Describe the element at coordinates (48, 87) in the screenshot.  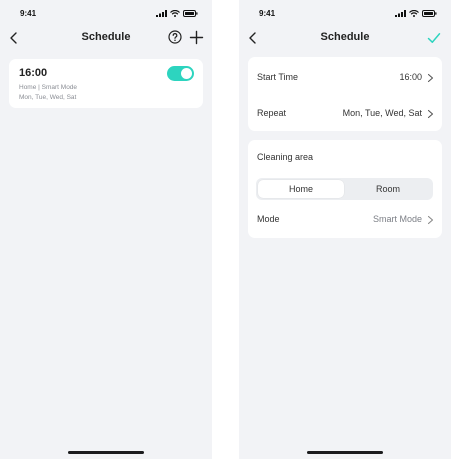
I see `schedule-area-mode: Home | Smart Mode` at that location.